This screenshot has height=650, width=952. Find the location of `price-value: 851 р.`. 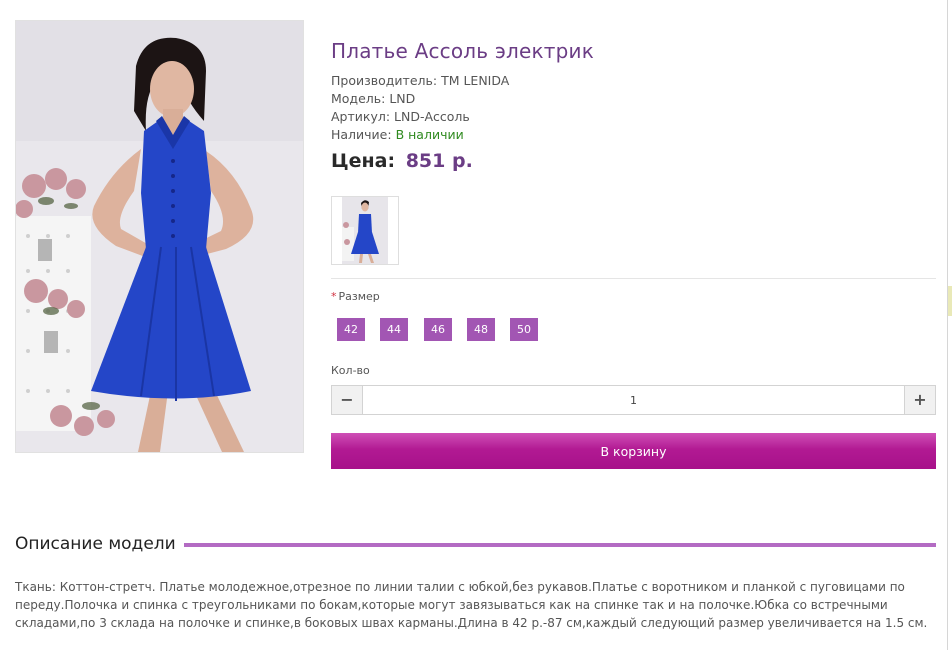

price-value: 851 р. is located at coordinates (439, 161).